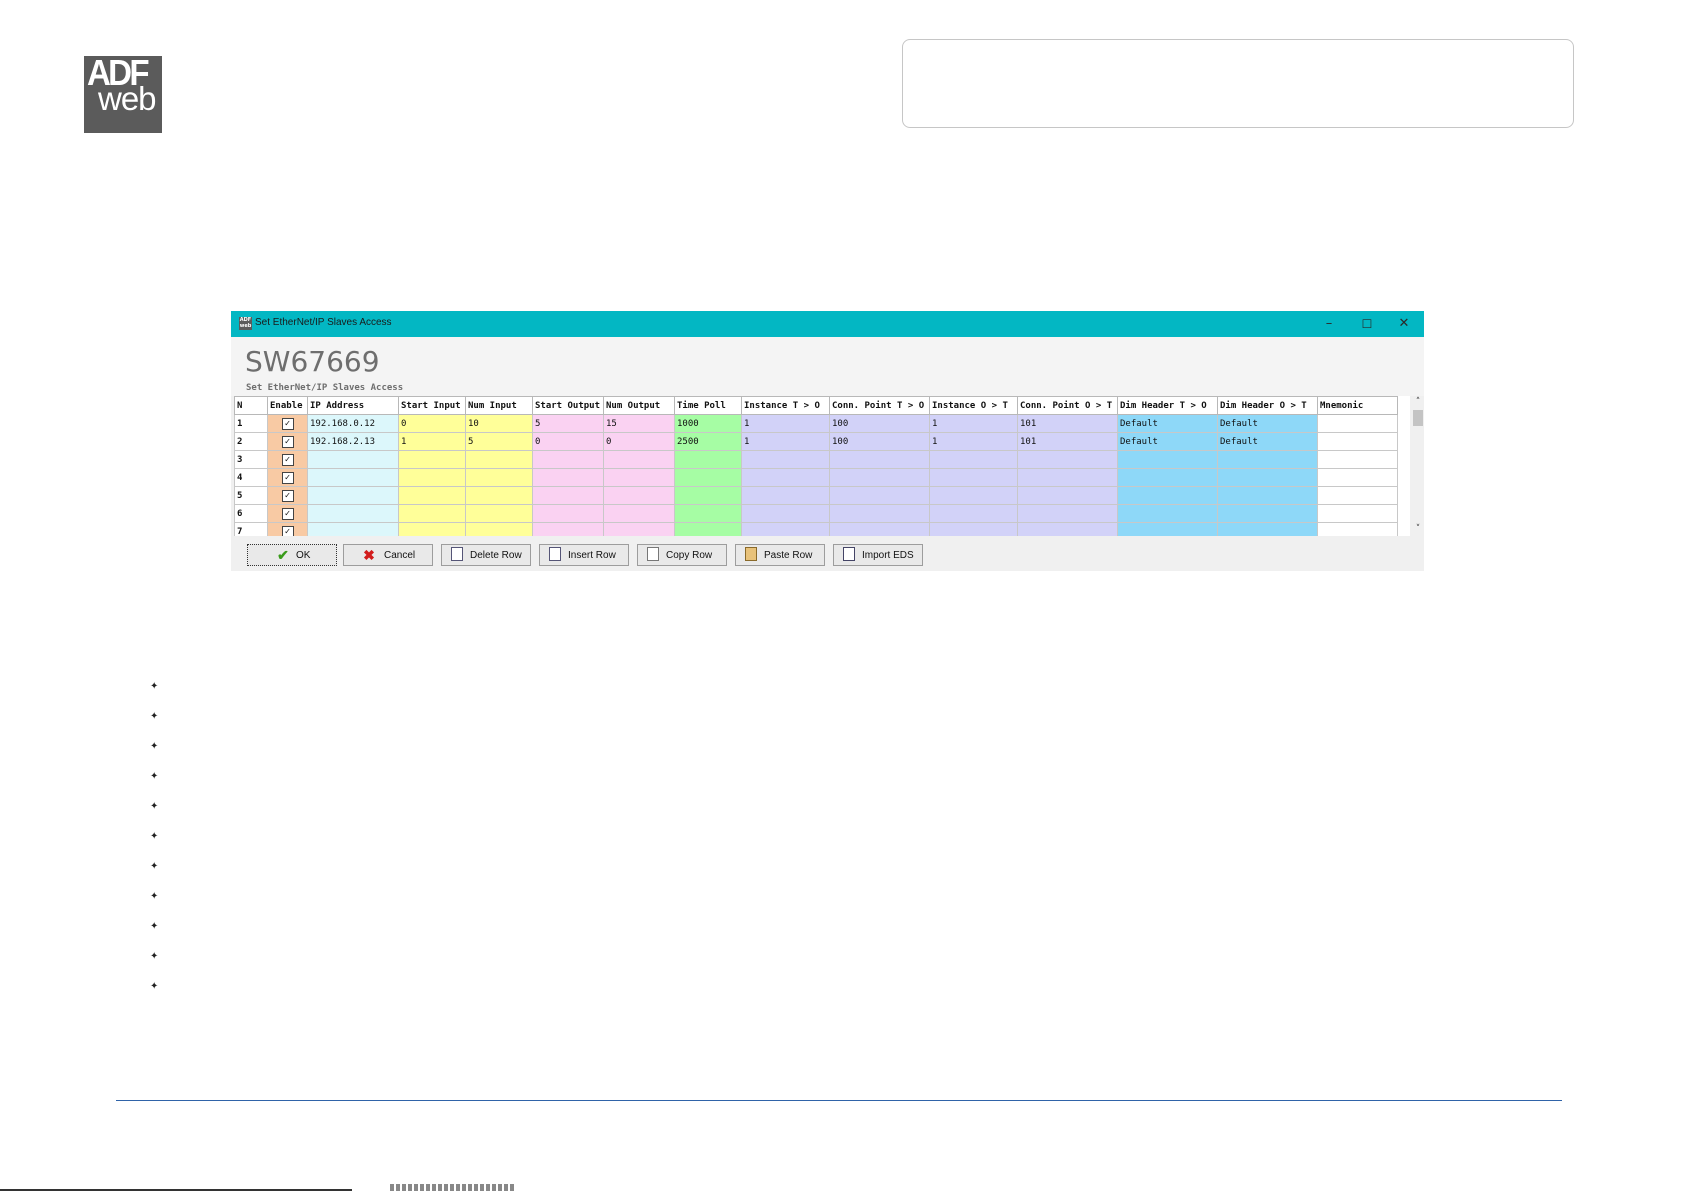  What do you see at coordinates (816, 529) in the screenshot?
I see `table-row: 7 ✓` at bounding box center [816, 529].